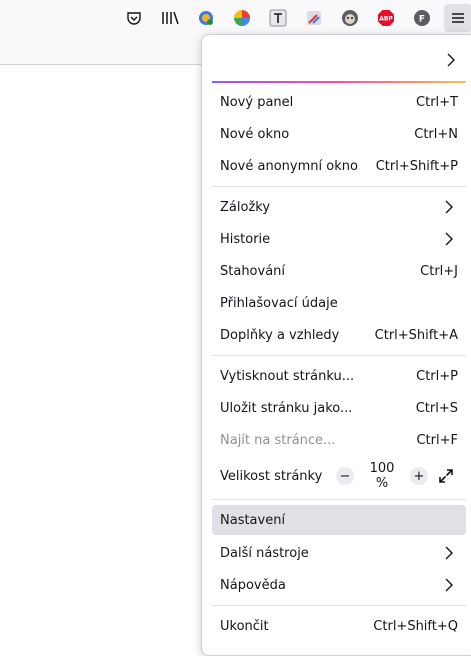  I want to click on menu-item-print: Vytisknout stránku... Ctrl+P, so click(339, 376).